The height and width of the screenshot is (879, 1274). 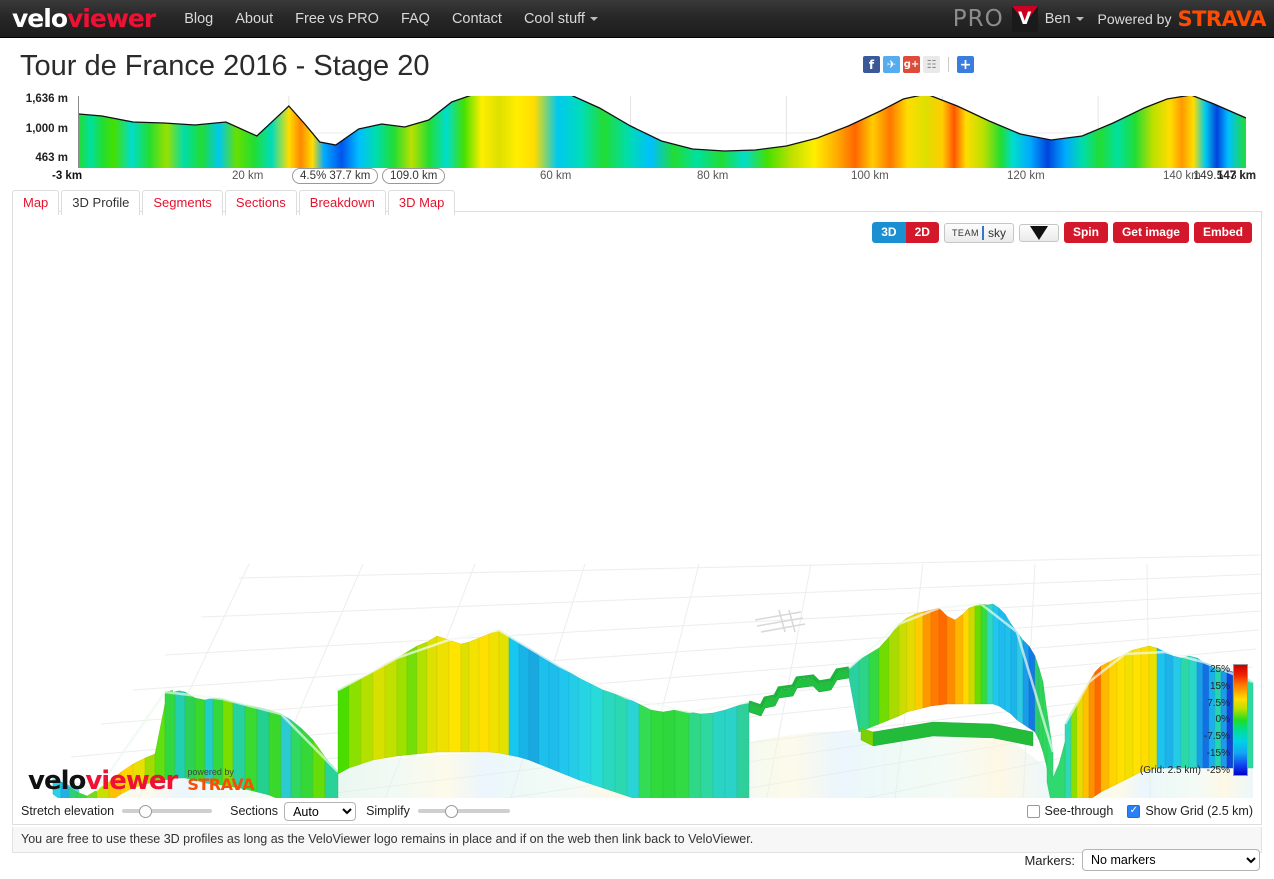 I want to click on gradient-legend: 25% 15% 7.5% 0% -7.5% -15% -25%, so click(x=1226, y=720).